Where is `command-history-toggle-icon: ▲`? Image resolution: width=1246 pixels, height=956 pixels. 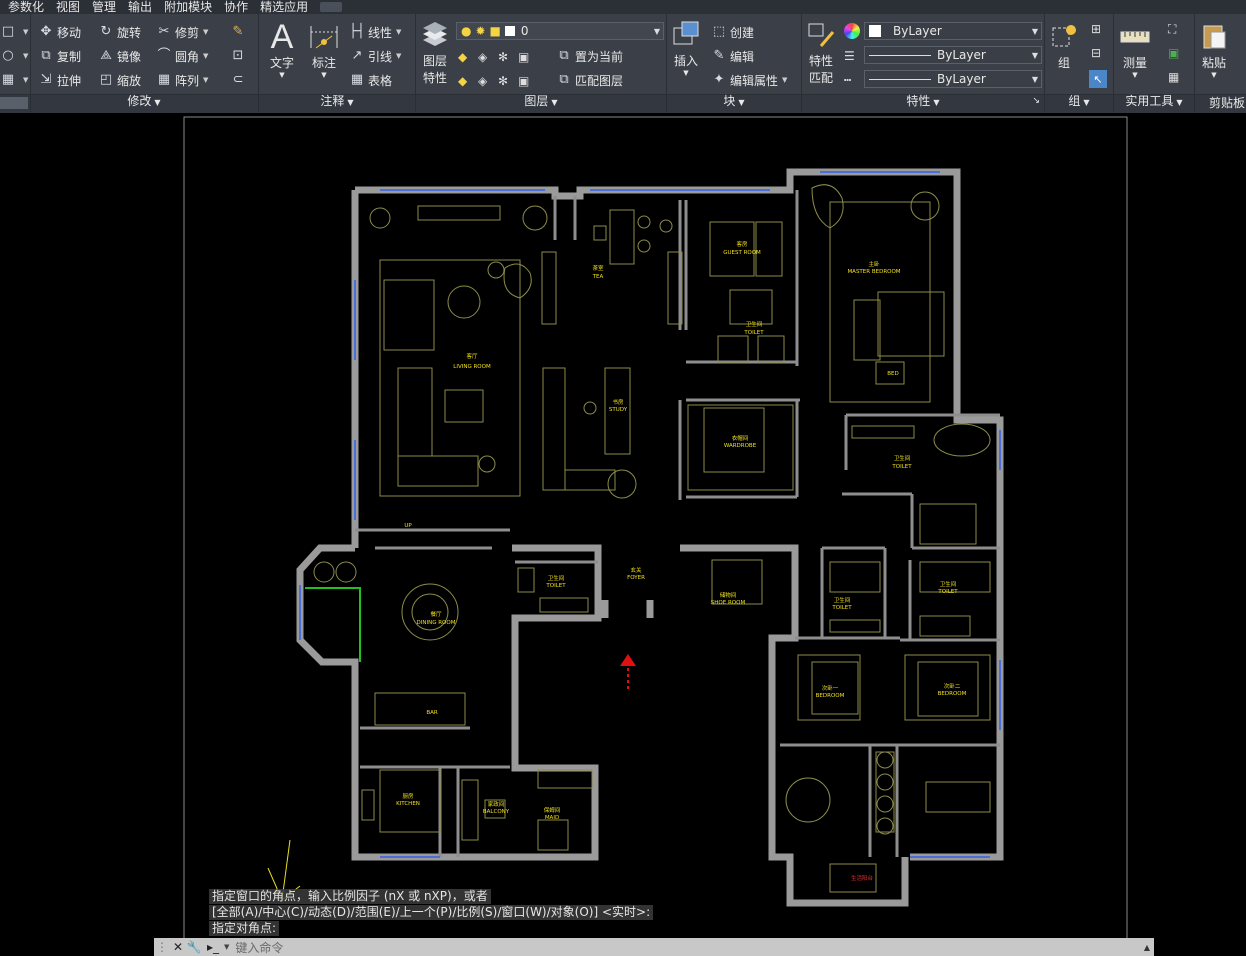 command-history-toggle-icon: ▲ is located at coordinates (1147, 947).